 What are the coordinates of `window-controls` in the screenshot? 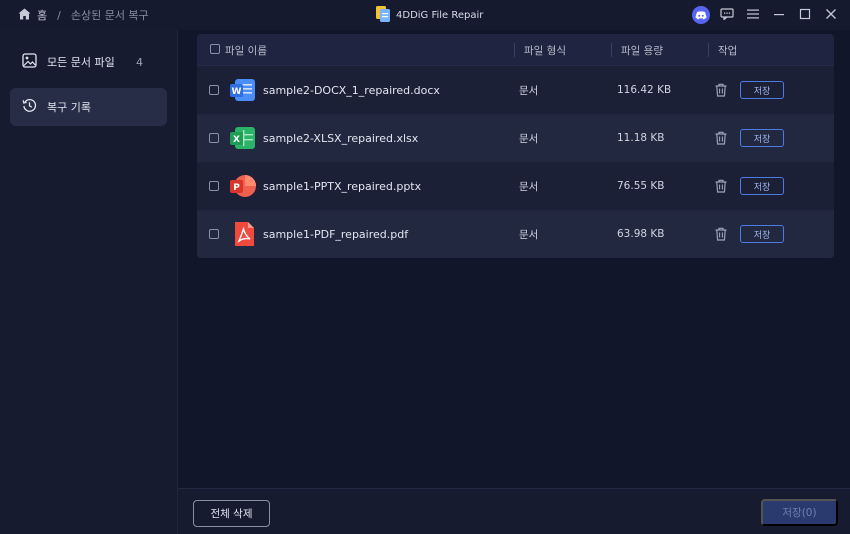 It's located at (766, 15).